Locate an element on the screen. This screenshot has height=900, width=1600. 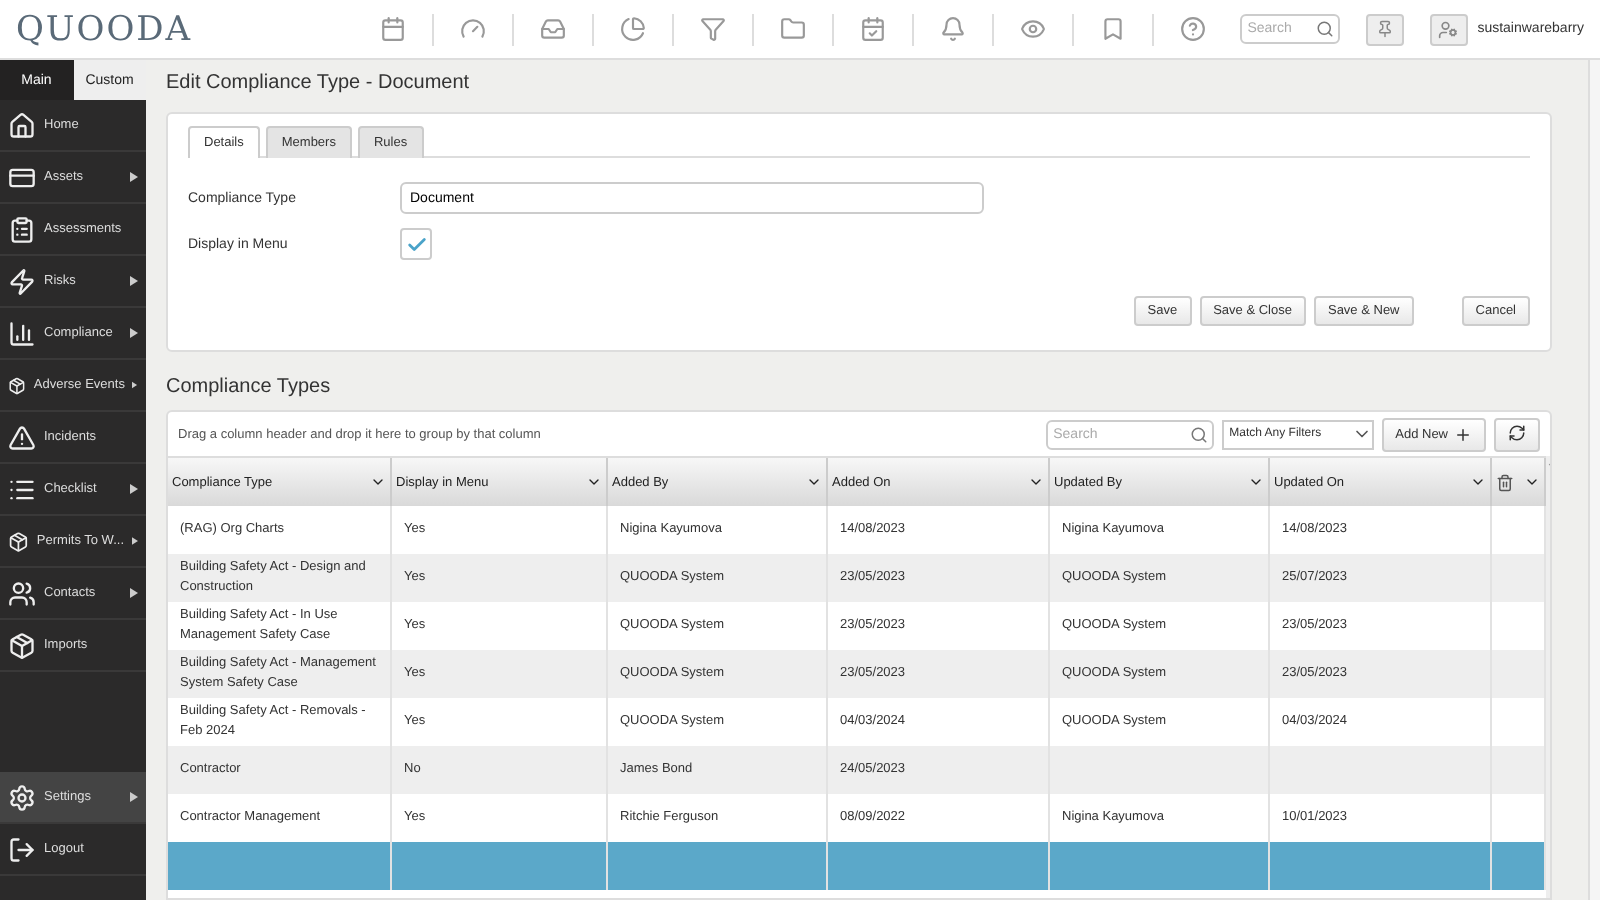
user-settings-button is located at coordinates (1448, 29).